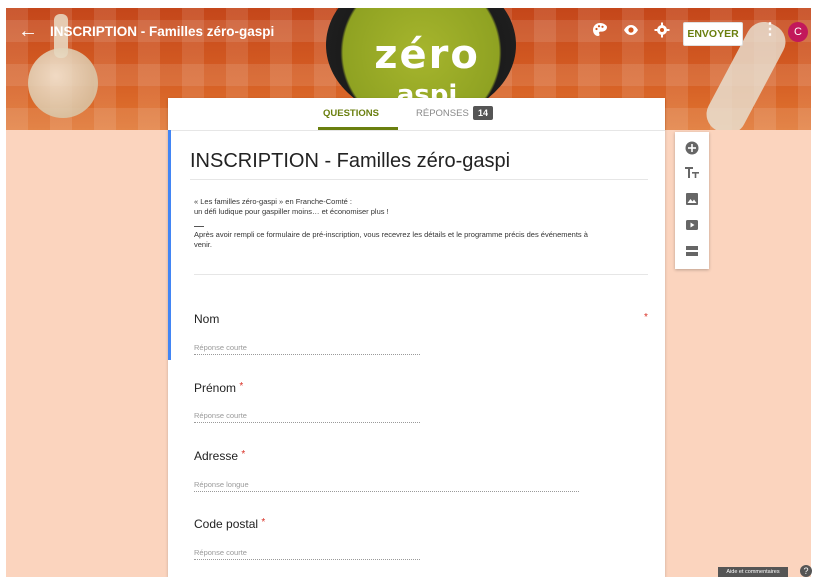 The width and height of the screenshot is (819, 577). Describe the element at coordinates (798, 32) in the screenshot. I see `avatar: C` at that location.